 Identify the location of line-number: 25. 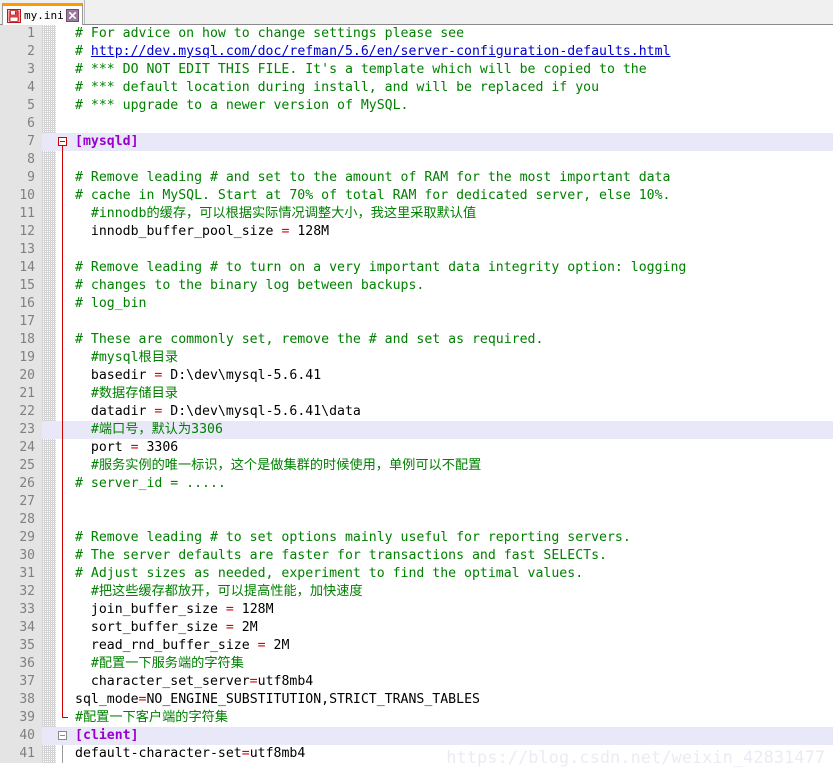
(21, 466).